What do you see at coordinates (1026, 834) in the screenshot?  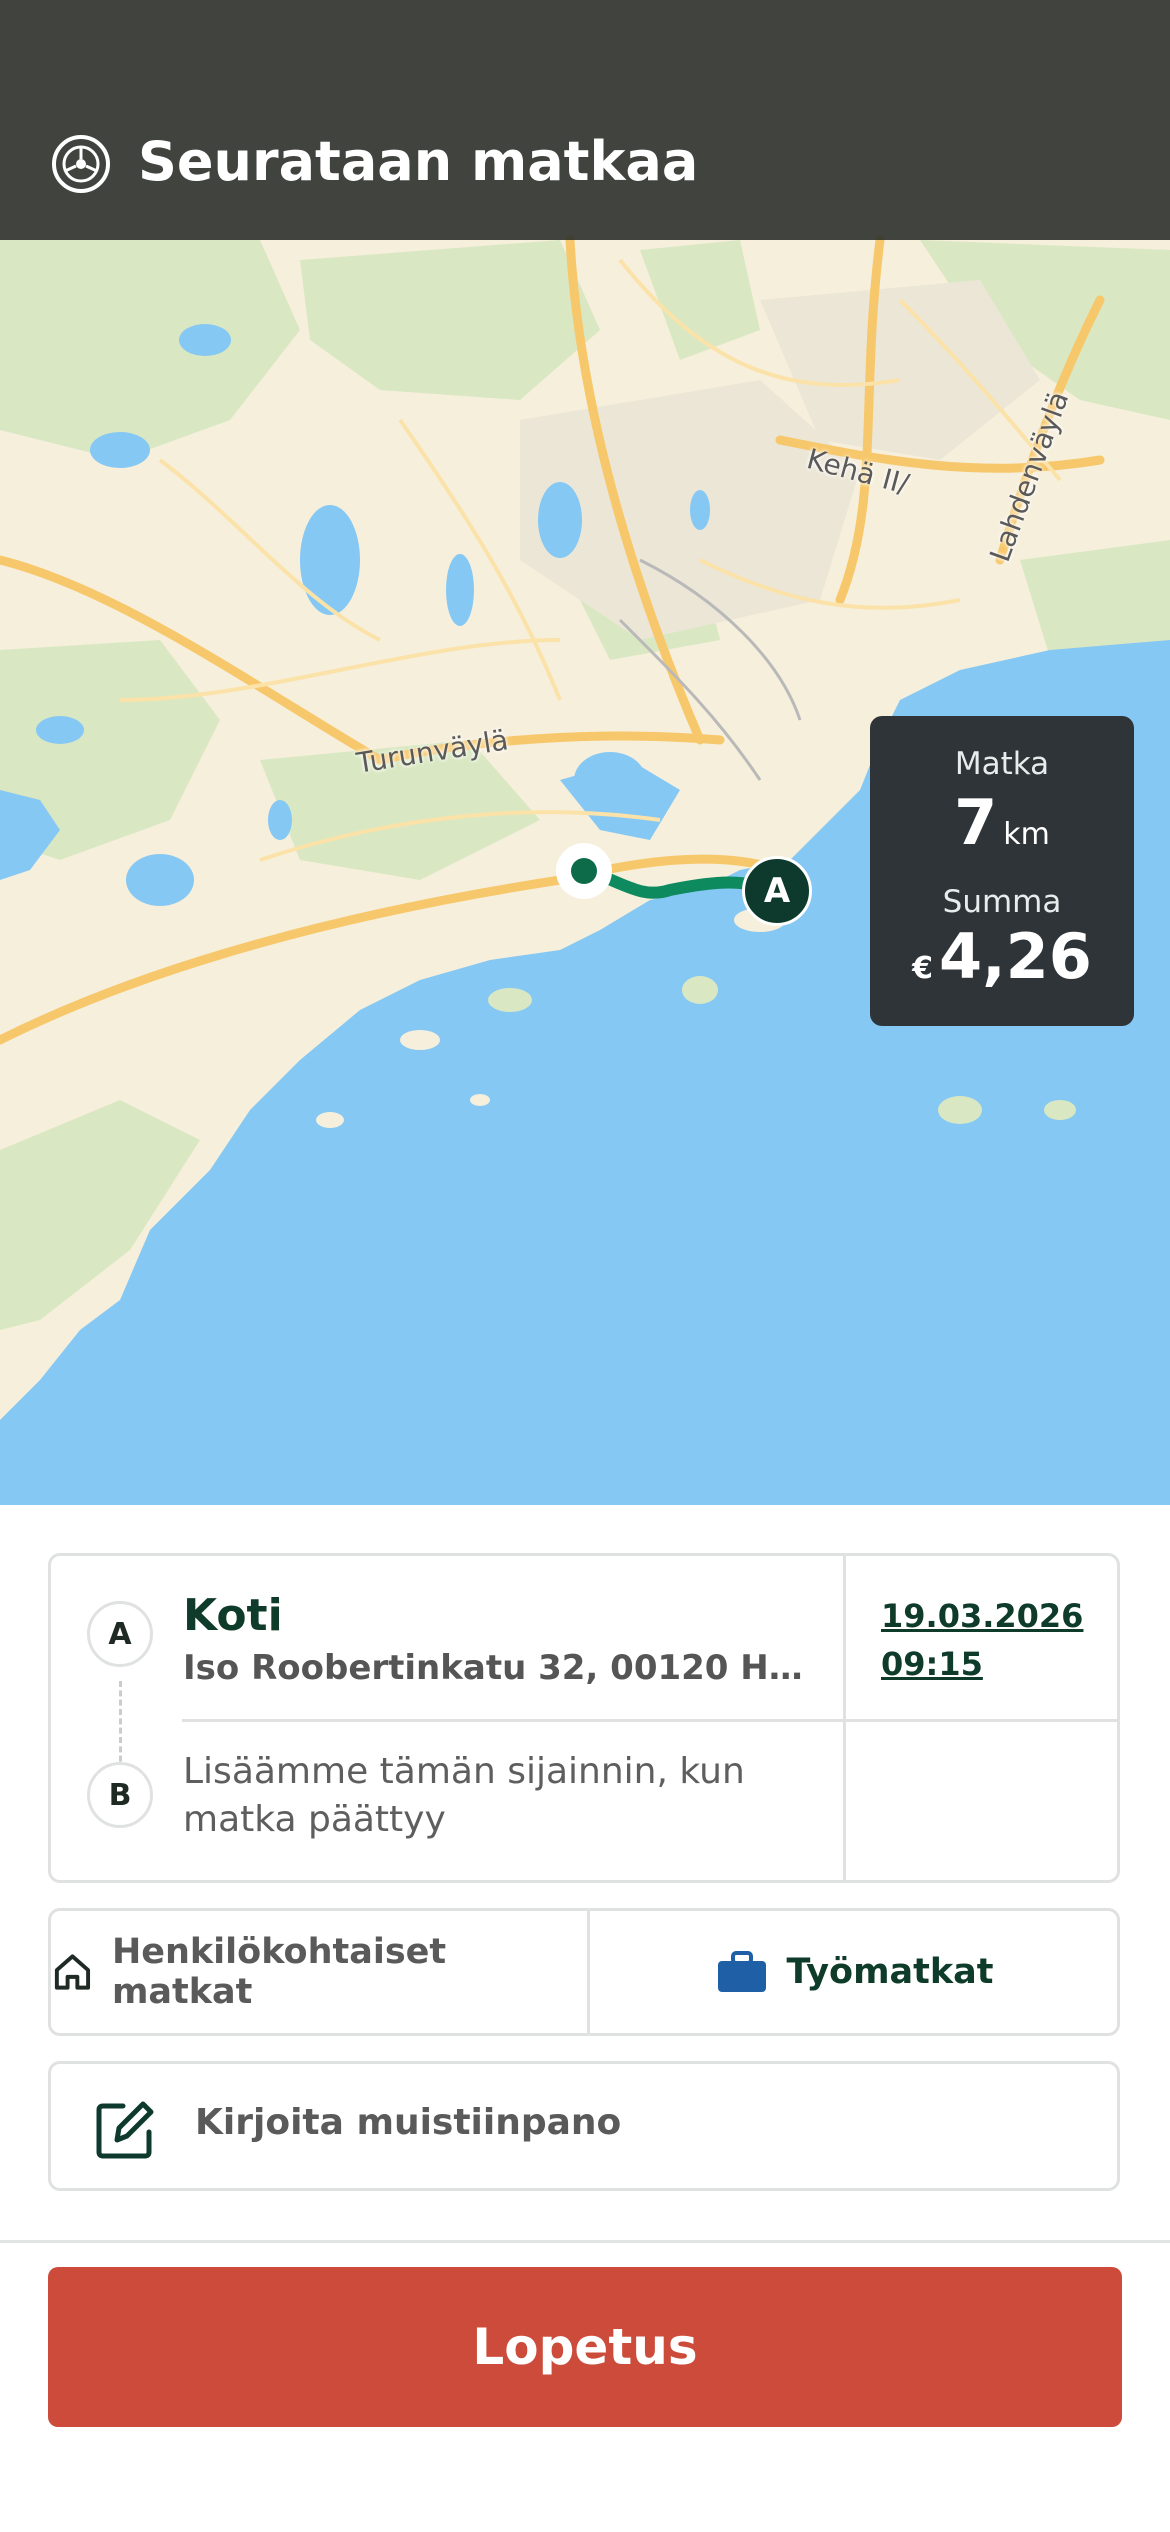 I see `distance-unit: km` at bounding box center [1026, 834].